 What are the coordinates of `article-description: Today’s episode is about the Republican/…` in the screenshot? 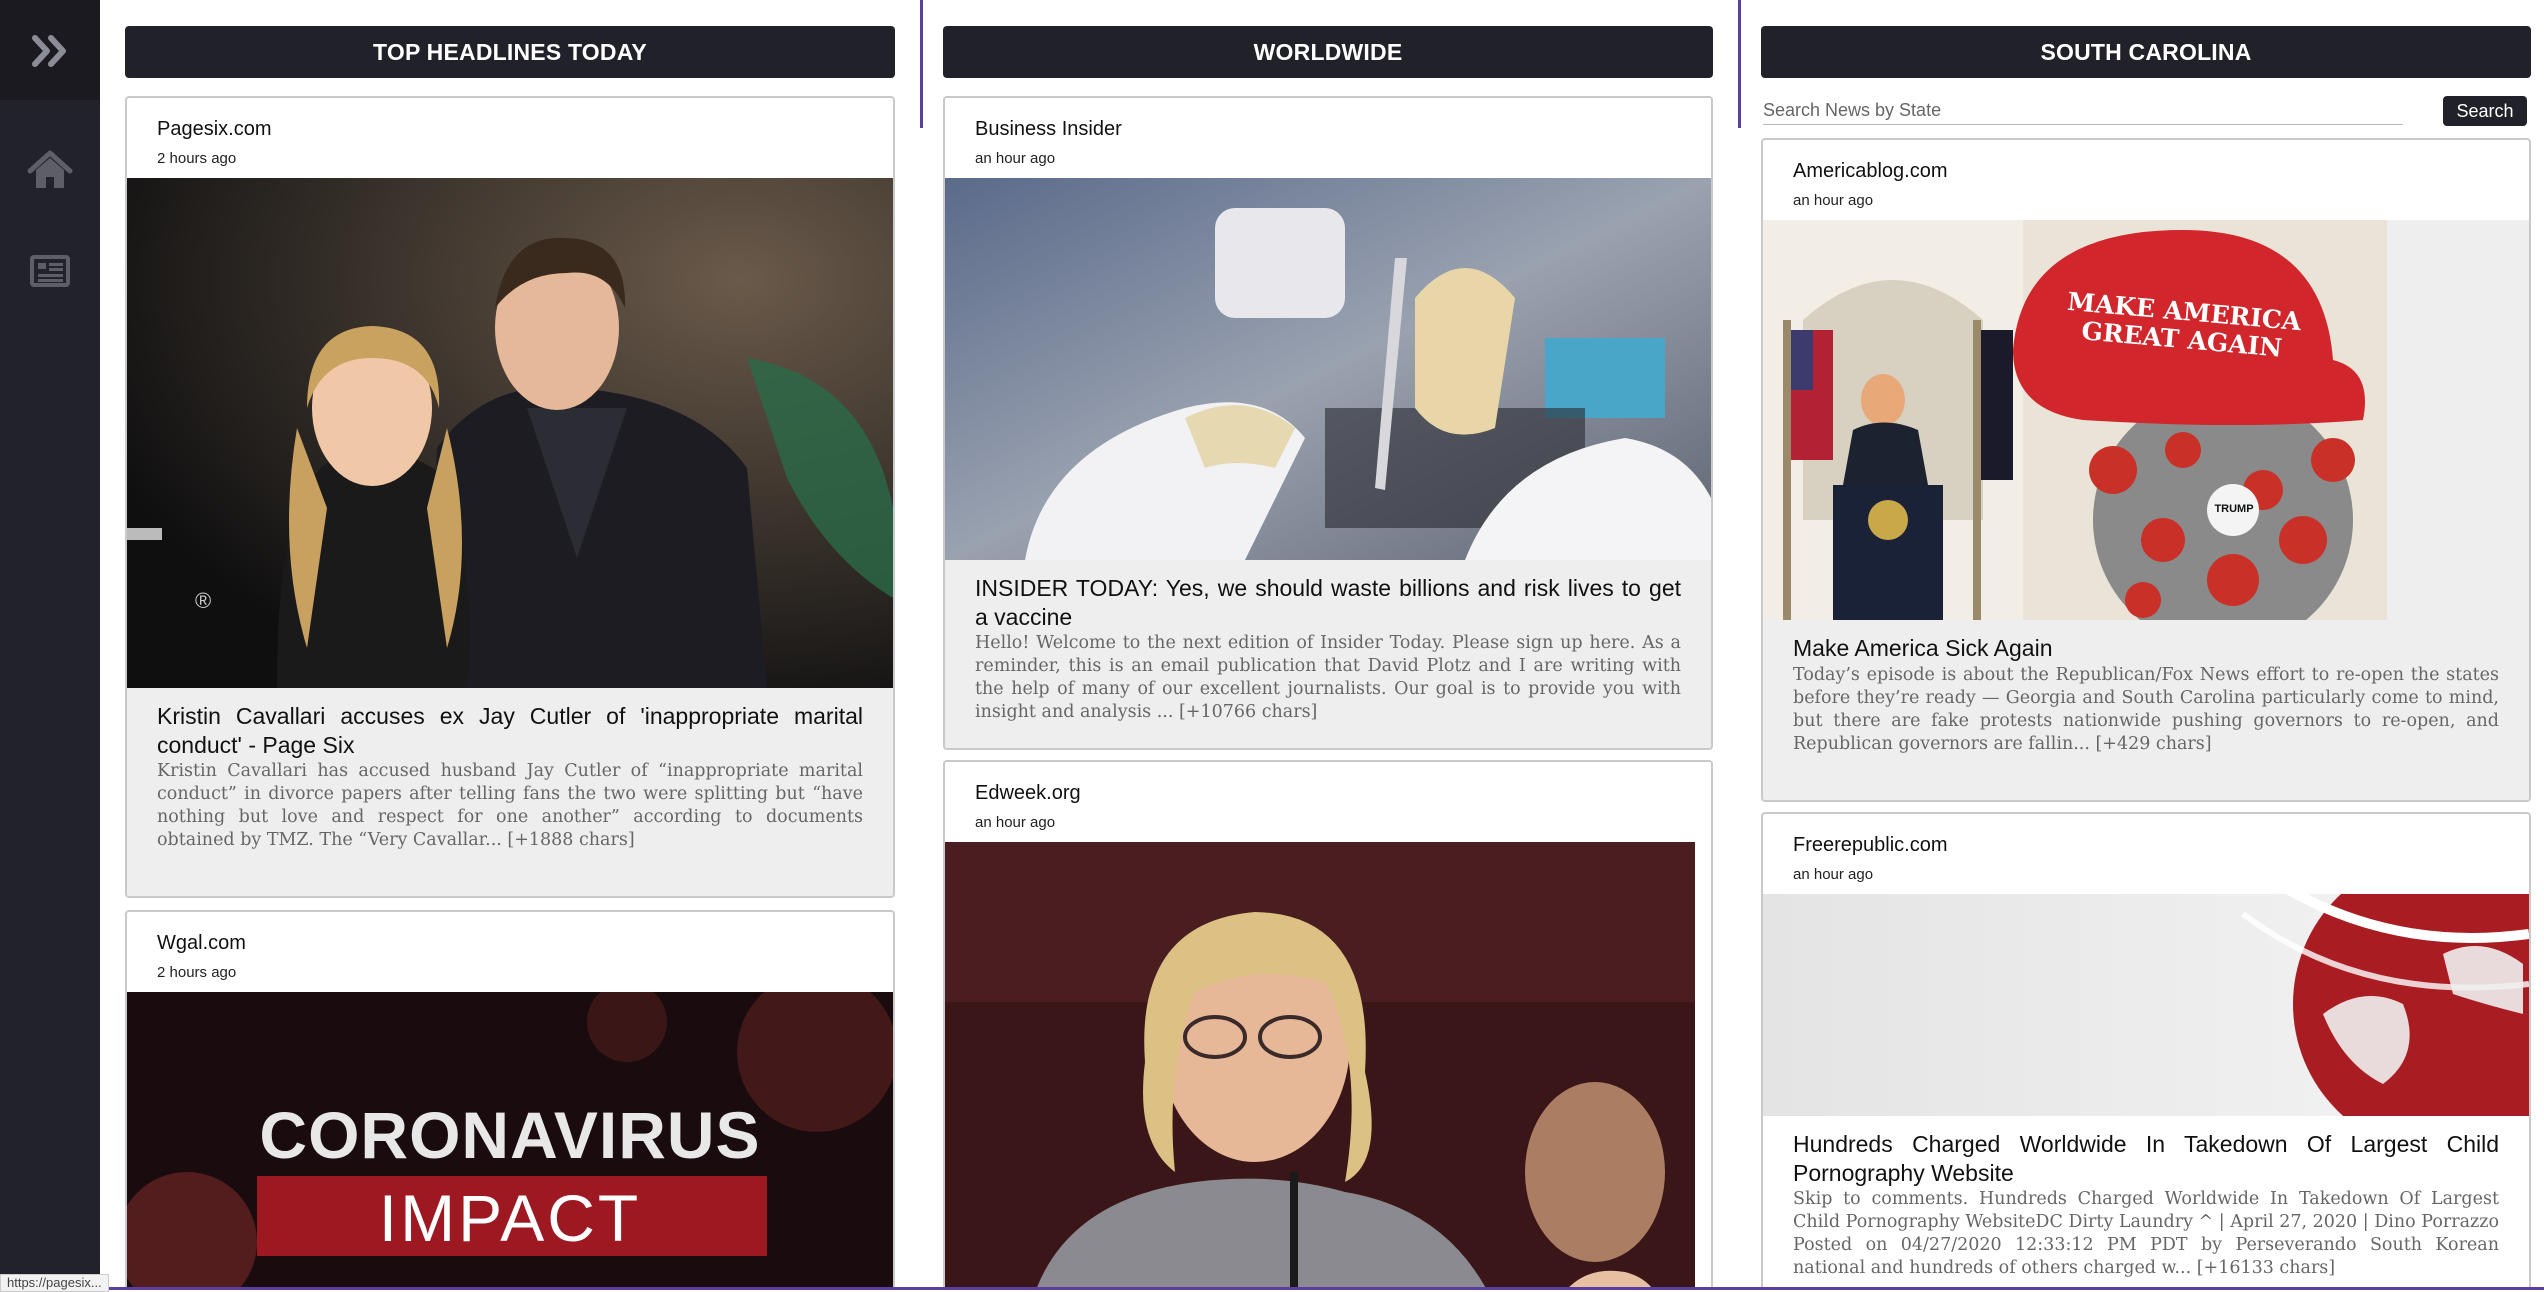 It's located at (2146, 709).